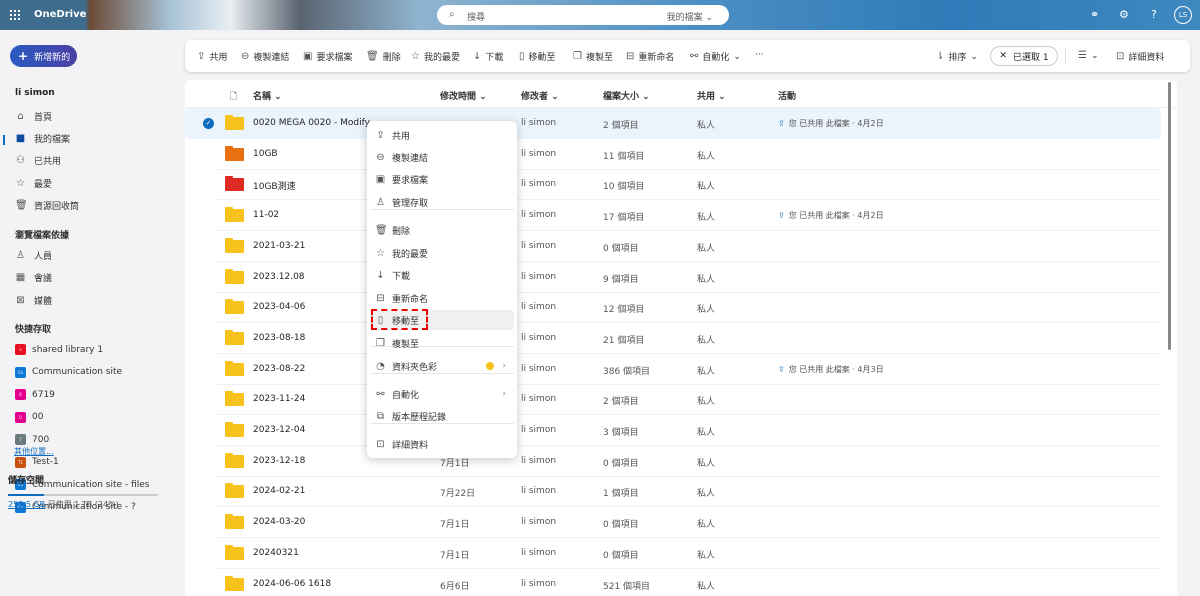 The image size is (1200, 596). I want to click on automate-button: ⚯ 自動化 ⌄, so click(715, 56).